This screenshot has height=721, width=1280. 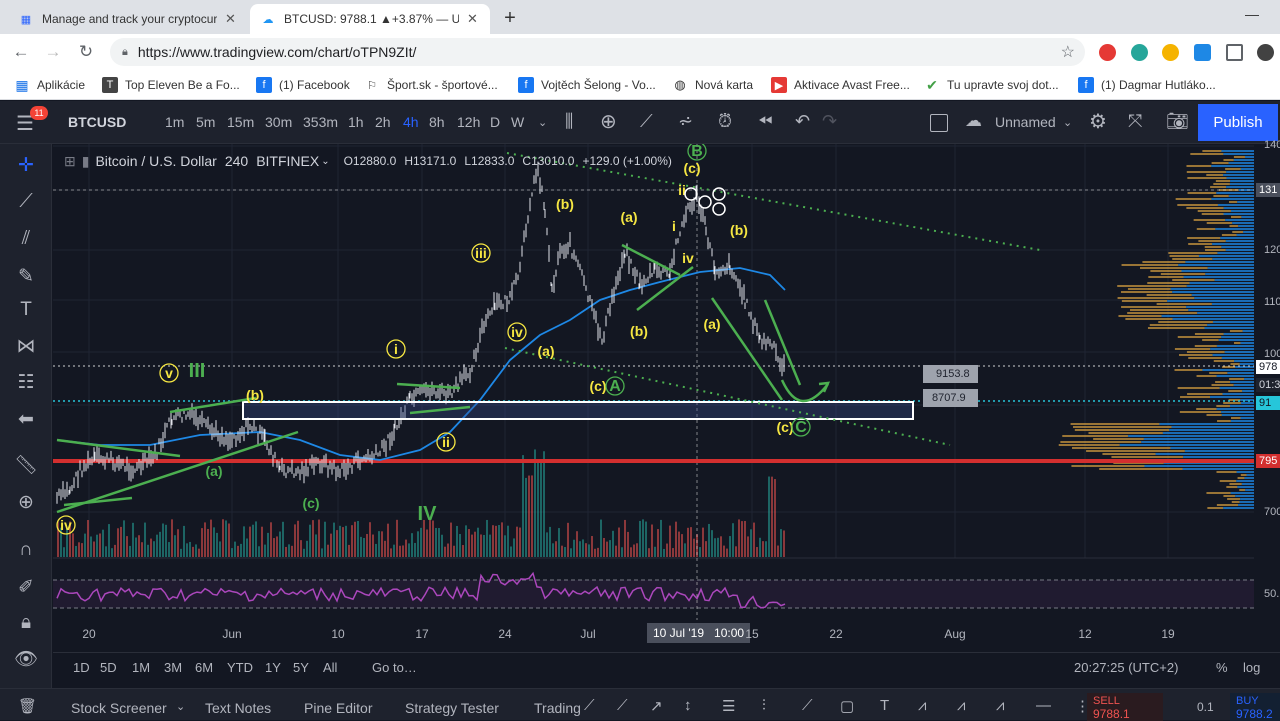 I want to click on browser-tab-coin: ▦ Manage and track your cryptocur ✕, so click(x=128, y=19).